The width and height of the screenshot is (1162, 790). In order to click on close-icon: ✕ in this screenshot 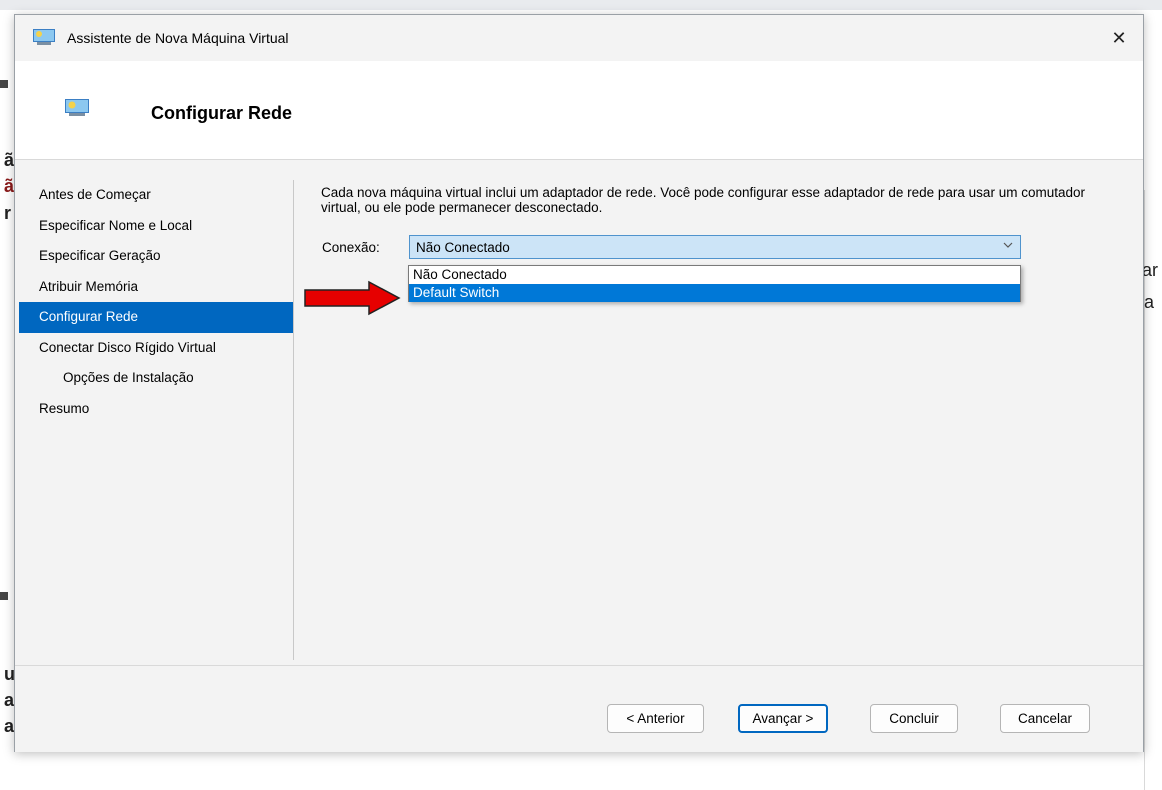, I will do `click(1119, 38)`.